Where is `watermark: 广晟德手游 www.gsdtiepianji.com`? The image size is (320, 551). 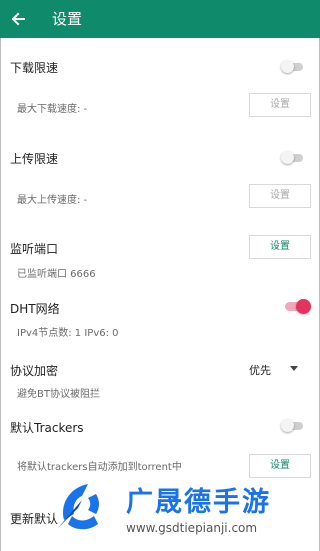 watermark: 广晟德手游 www.gsdtiepianji.com is located at coordinates (187, 514).